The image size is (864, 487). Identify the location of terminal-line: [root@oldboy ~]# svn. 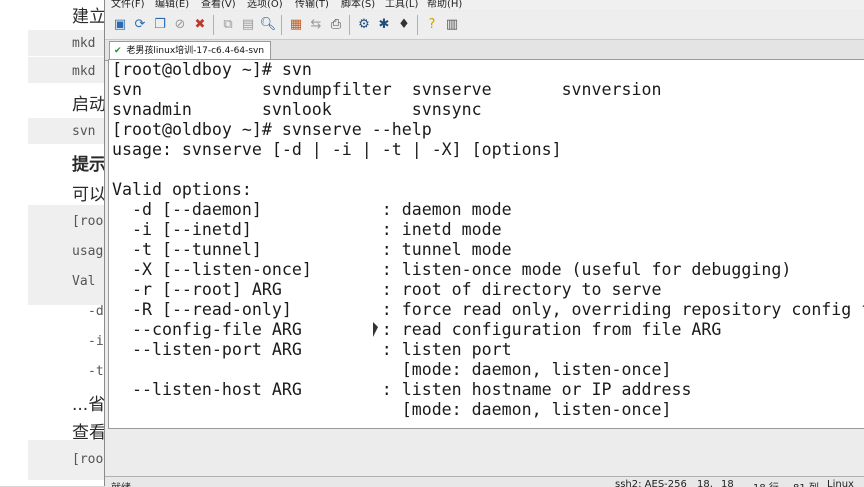
(212, 69).